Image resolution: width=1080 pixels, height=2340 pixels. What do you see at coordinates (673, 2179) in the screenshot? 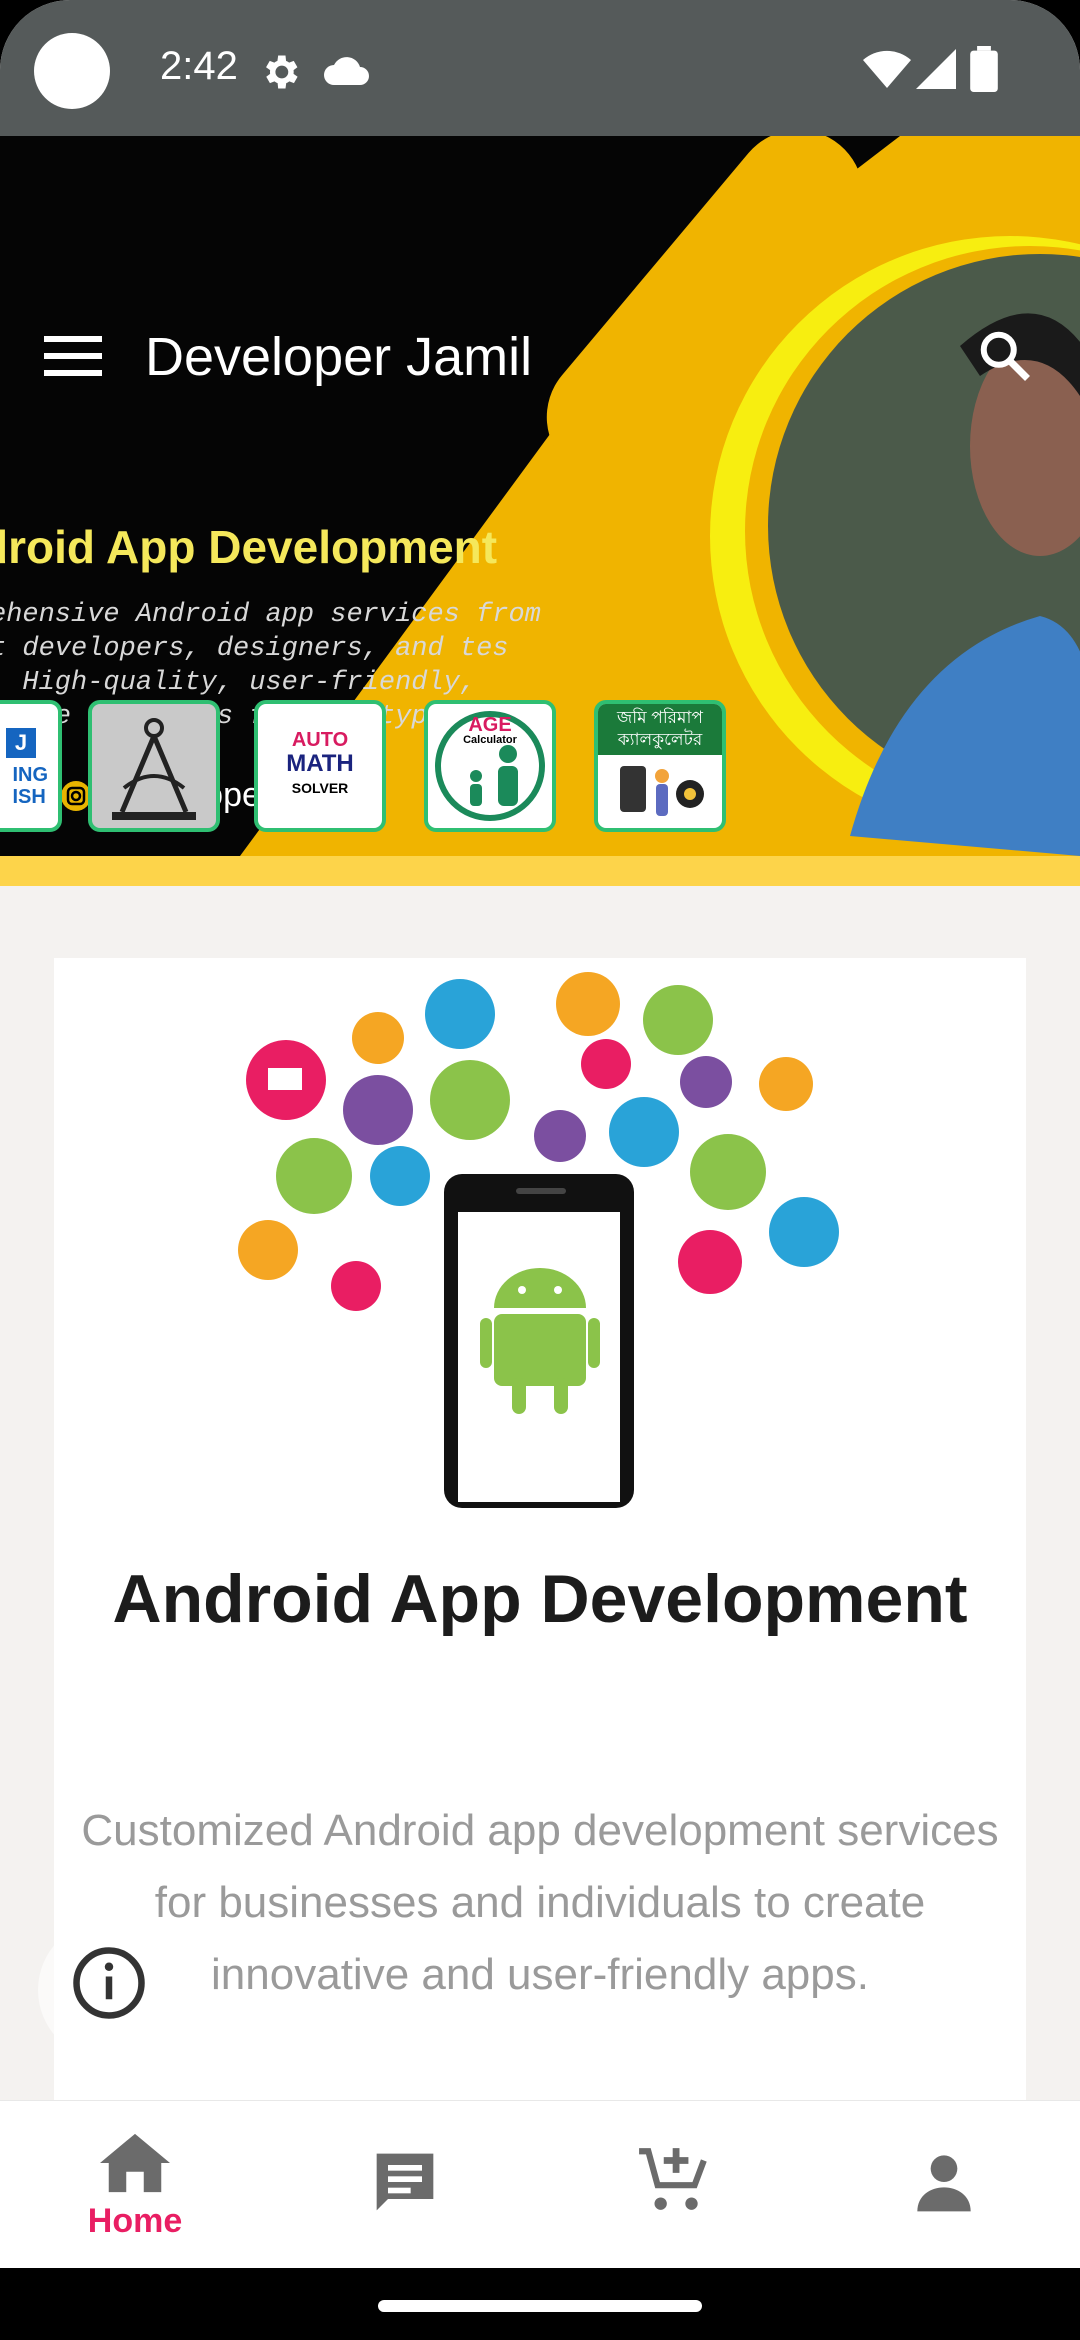
I see `cart-icon` at bounding box center [673, 2179].